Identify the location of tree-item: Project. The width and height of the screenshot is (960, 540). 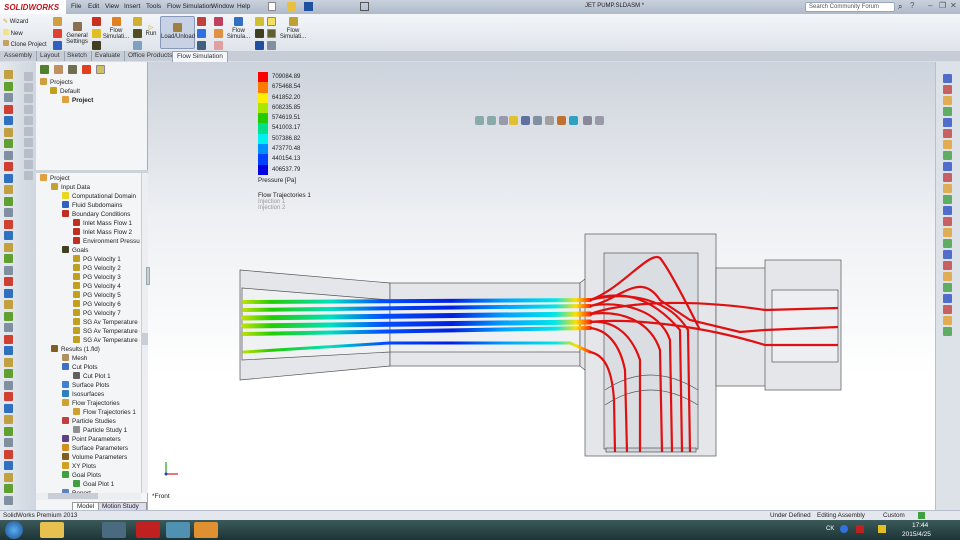
(55, 178).